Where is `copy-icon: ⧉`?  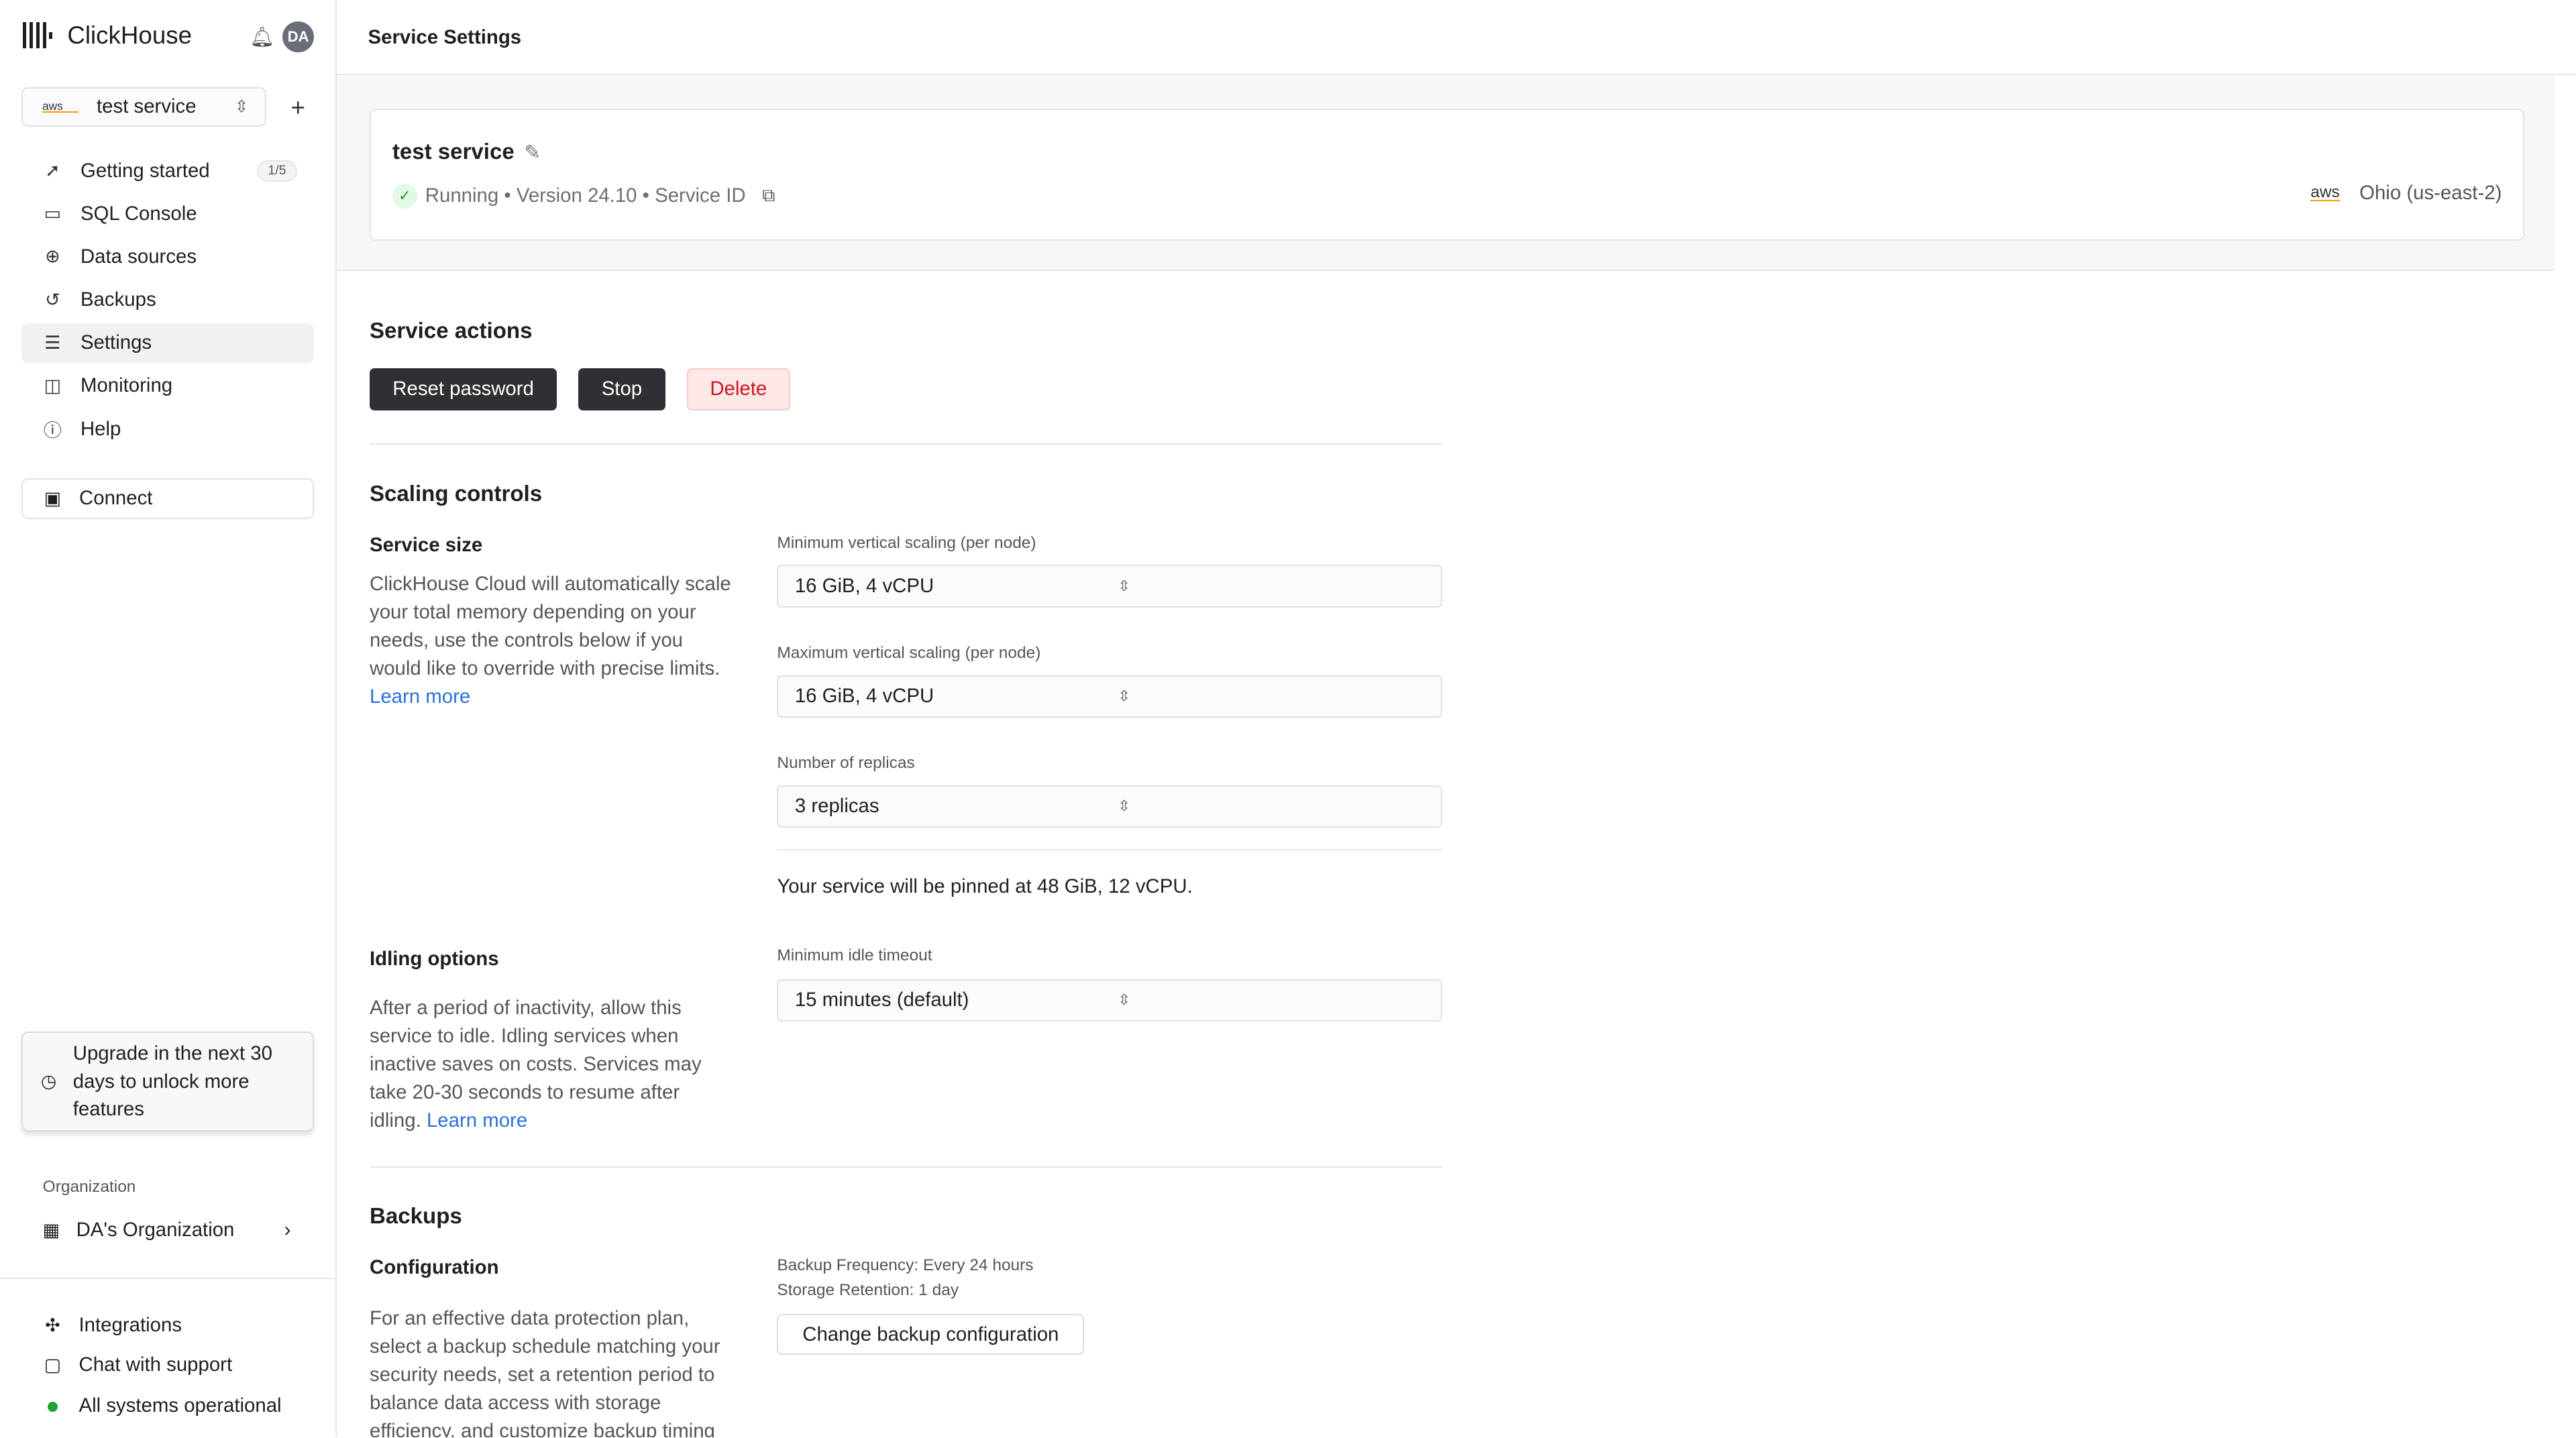
copy-icon: ⧉ is located at coordinates (768, 196).